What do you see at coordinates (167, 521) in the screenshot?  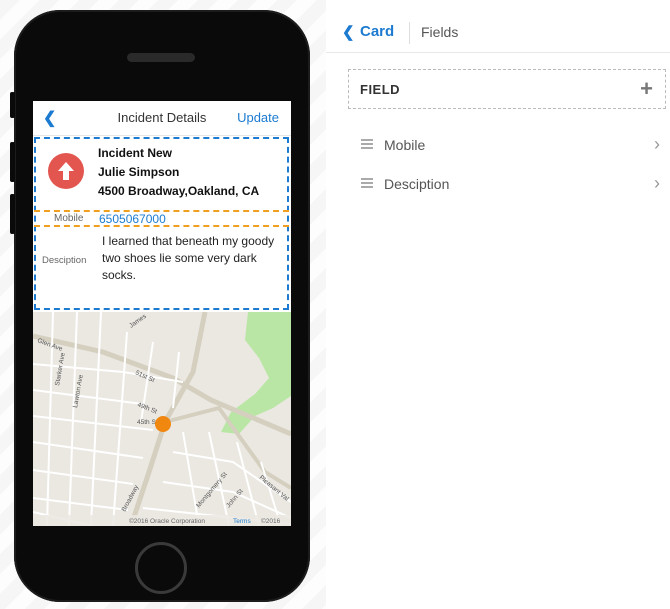 I see `map-attribution: ©2016 Oracle Corporation` at bounding box center [167, 521].